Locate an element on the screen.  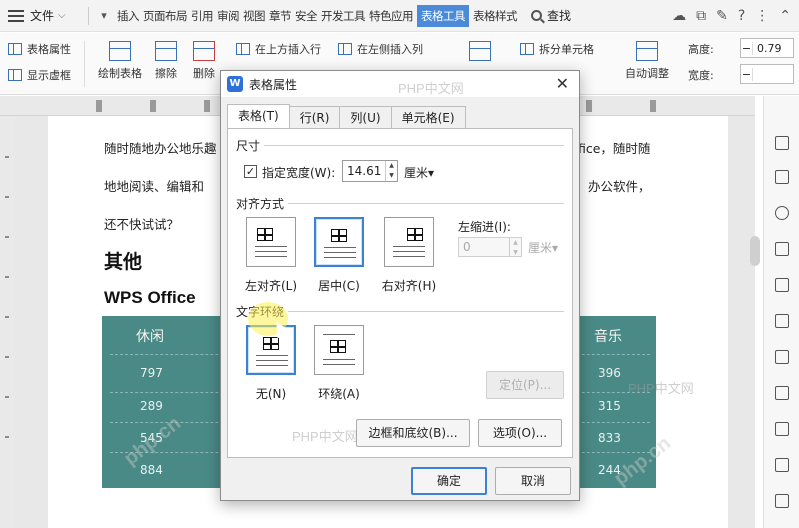
delete-label: 删除 is located at coordinates (204, 73).